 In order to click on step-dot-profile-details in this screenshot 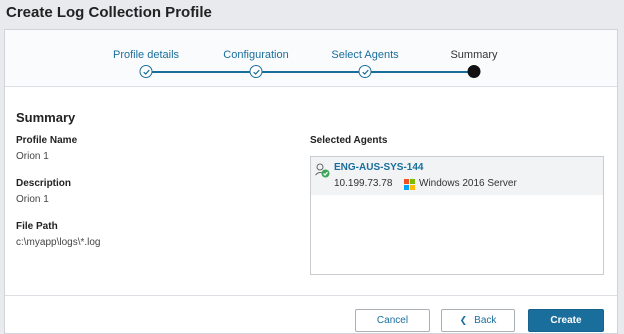, I will do `click(146, 71)`.